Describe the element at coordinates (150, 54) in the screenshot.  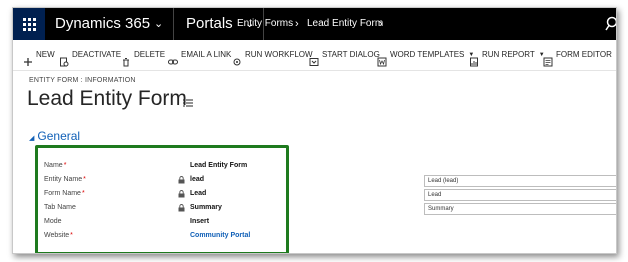
I see `delete-label: DELETE` at that location.